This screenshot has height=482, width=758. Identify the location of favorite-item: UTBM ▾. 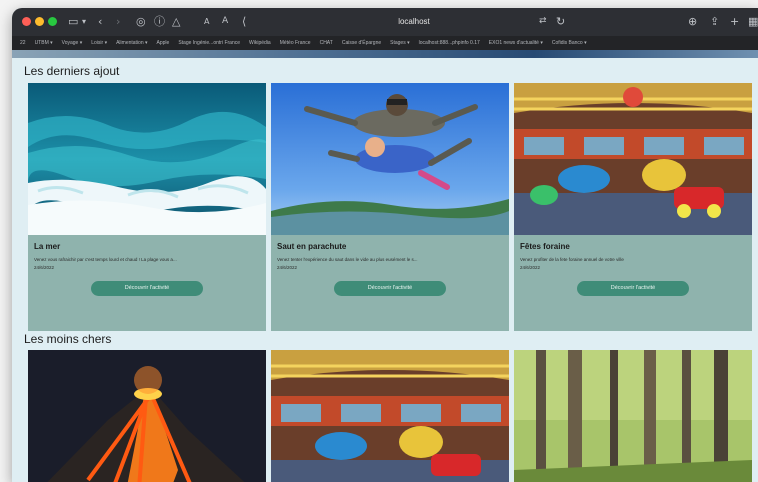
(44, 43).